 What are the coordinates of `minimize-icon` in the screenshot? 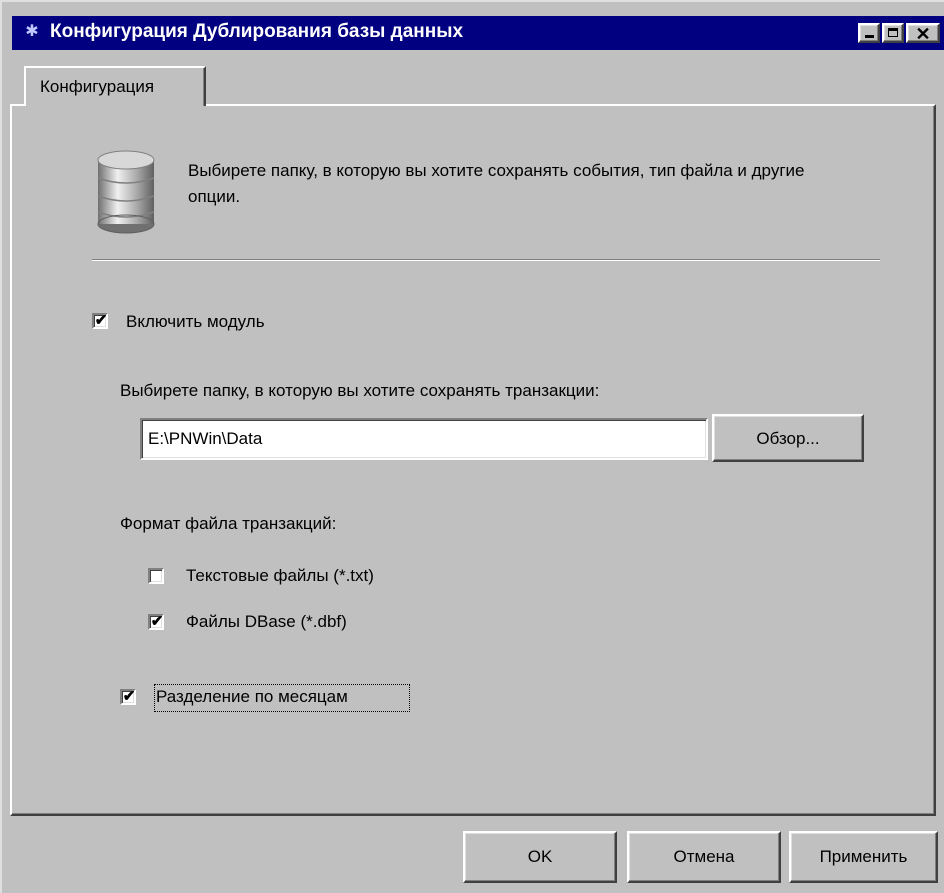 It's located at (869, 36).